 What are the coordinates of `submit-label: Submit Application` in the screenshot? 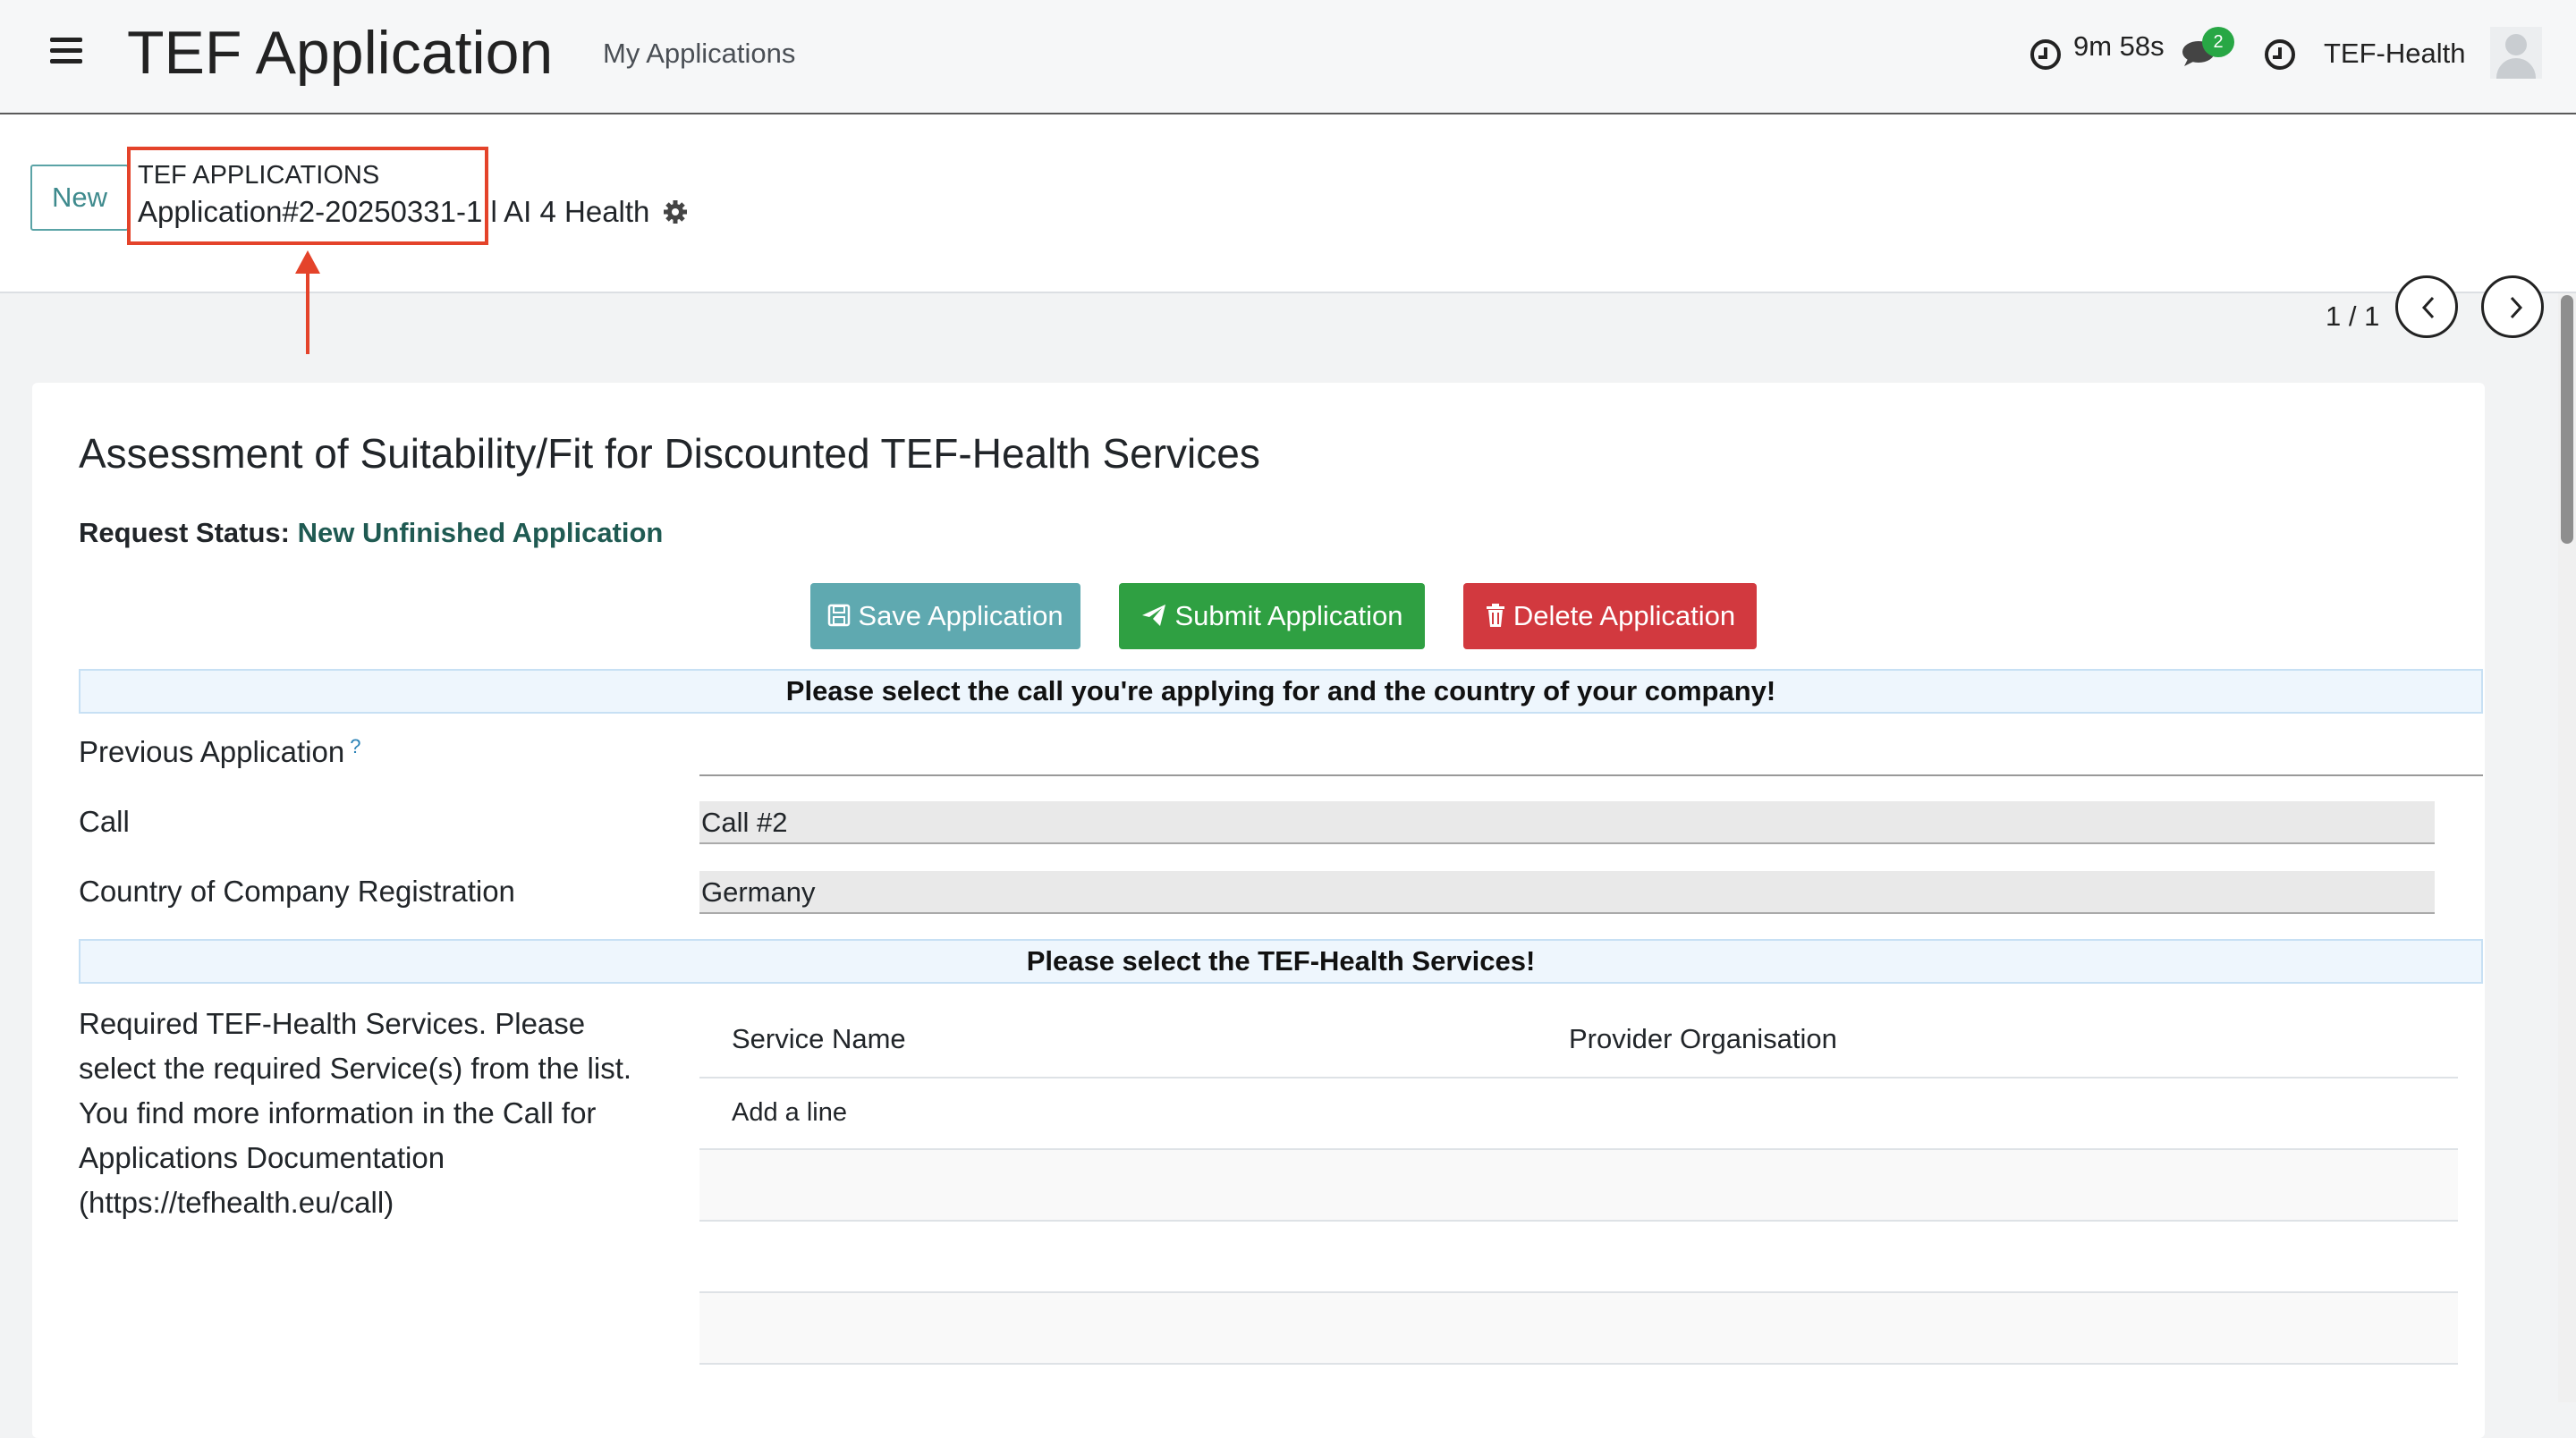 It's located at (1288, 615).